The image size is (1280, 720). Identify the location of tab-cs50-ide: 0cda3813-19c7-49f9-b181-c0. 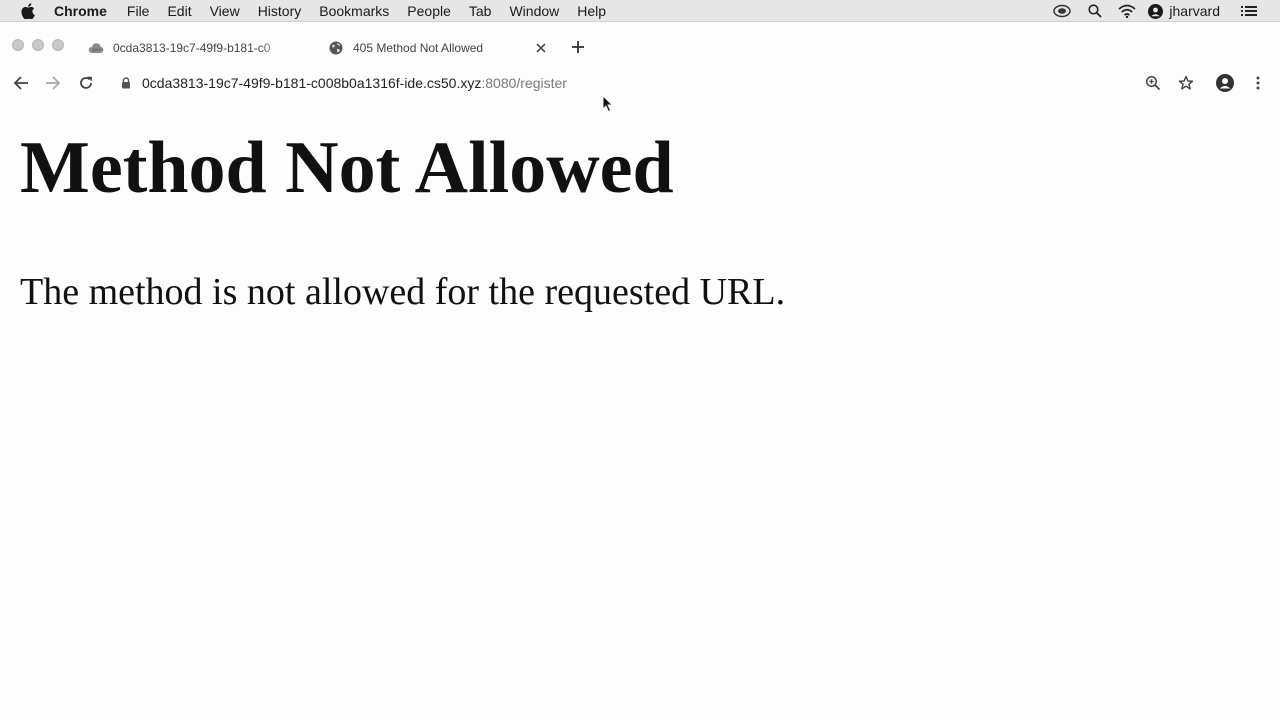
(200, 48).